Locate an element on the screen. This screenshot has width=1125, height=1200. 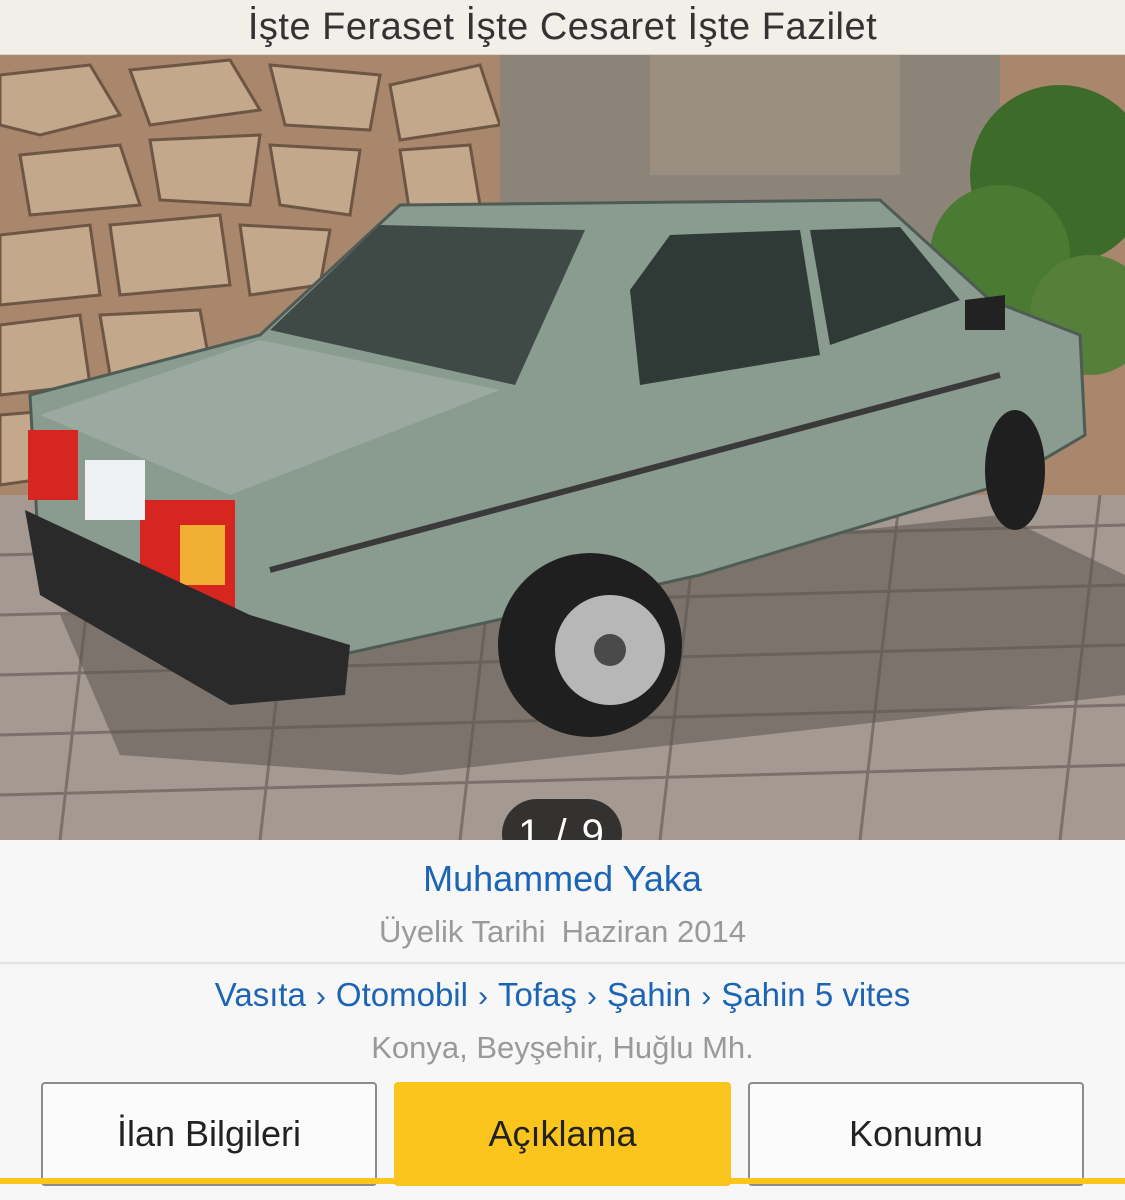
active-tab-underline is located at coordinates (562, 1181).